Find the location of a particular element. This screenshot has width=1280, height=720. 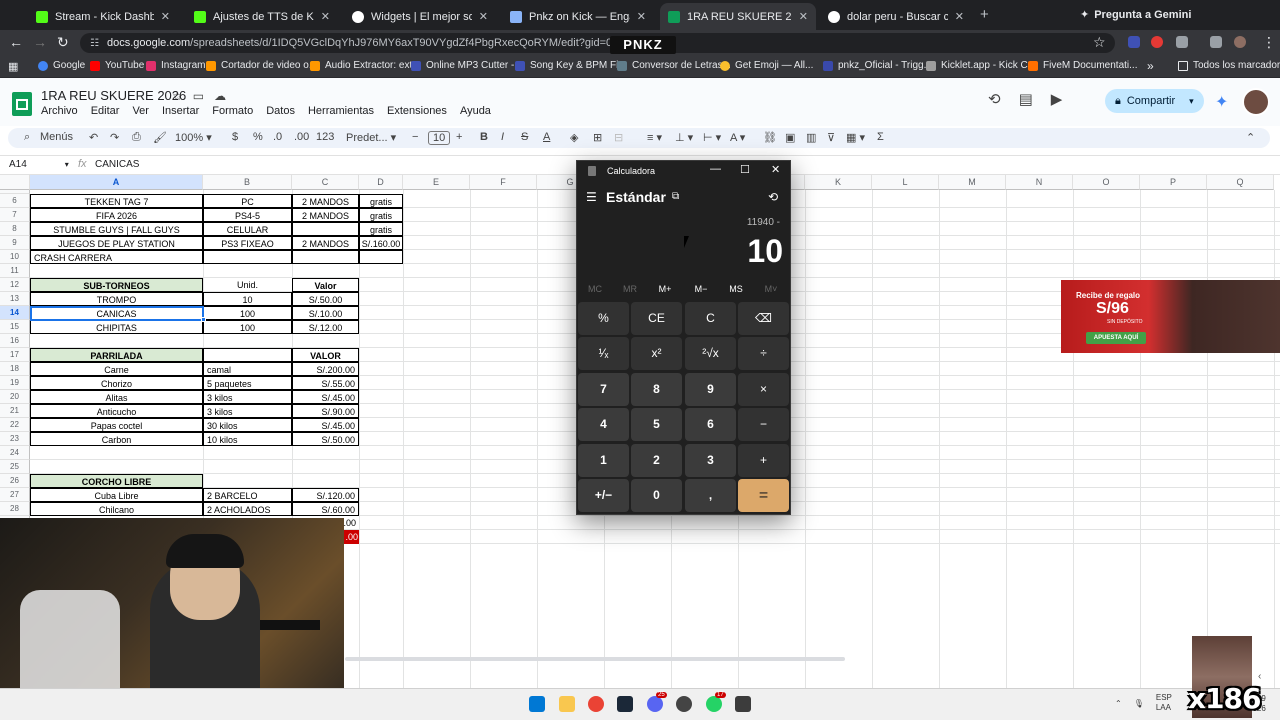

cell-c23: S/.50.00 is located at coordinates (325, 439).